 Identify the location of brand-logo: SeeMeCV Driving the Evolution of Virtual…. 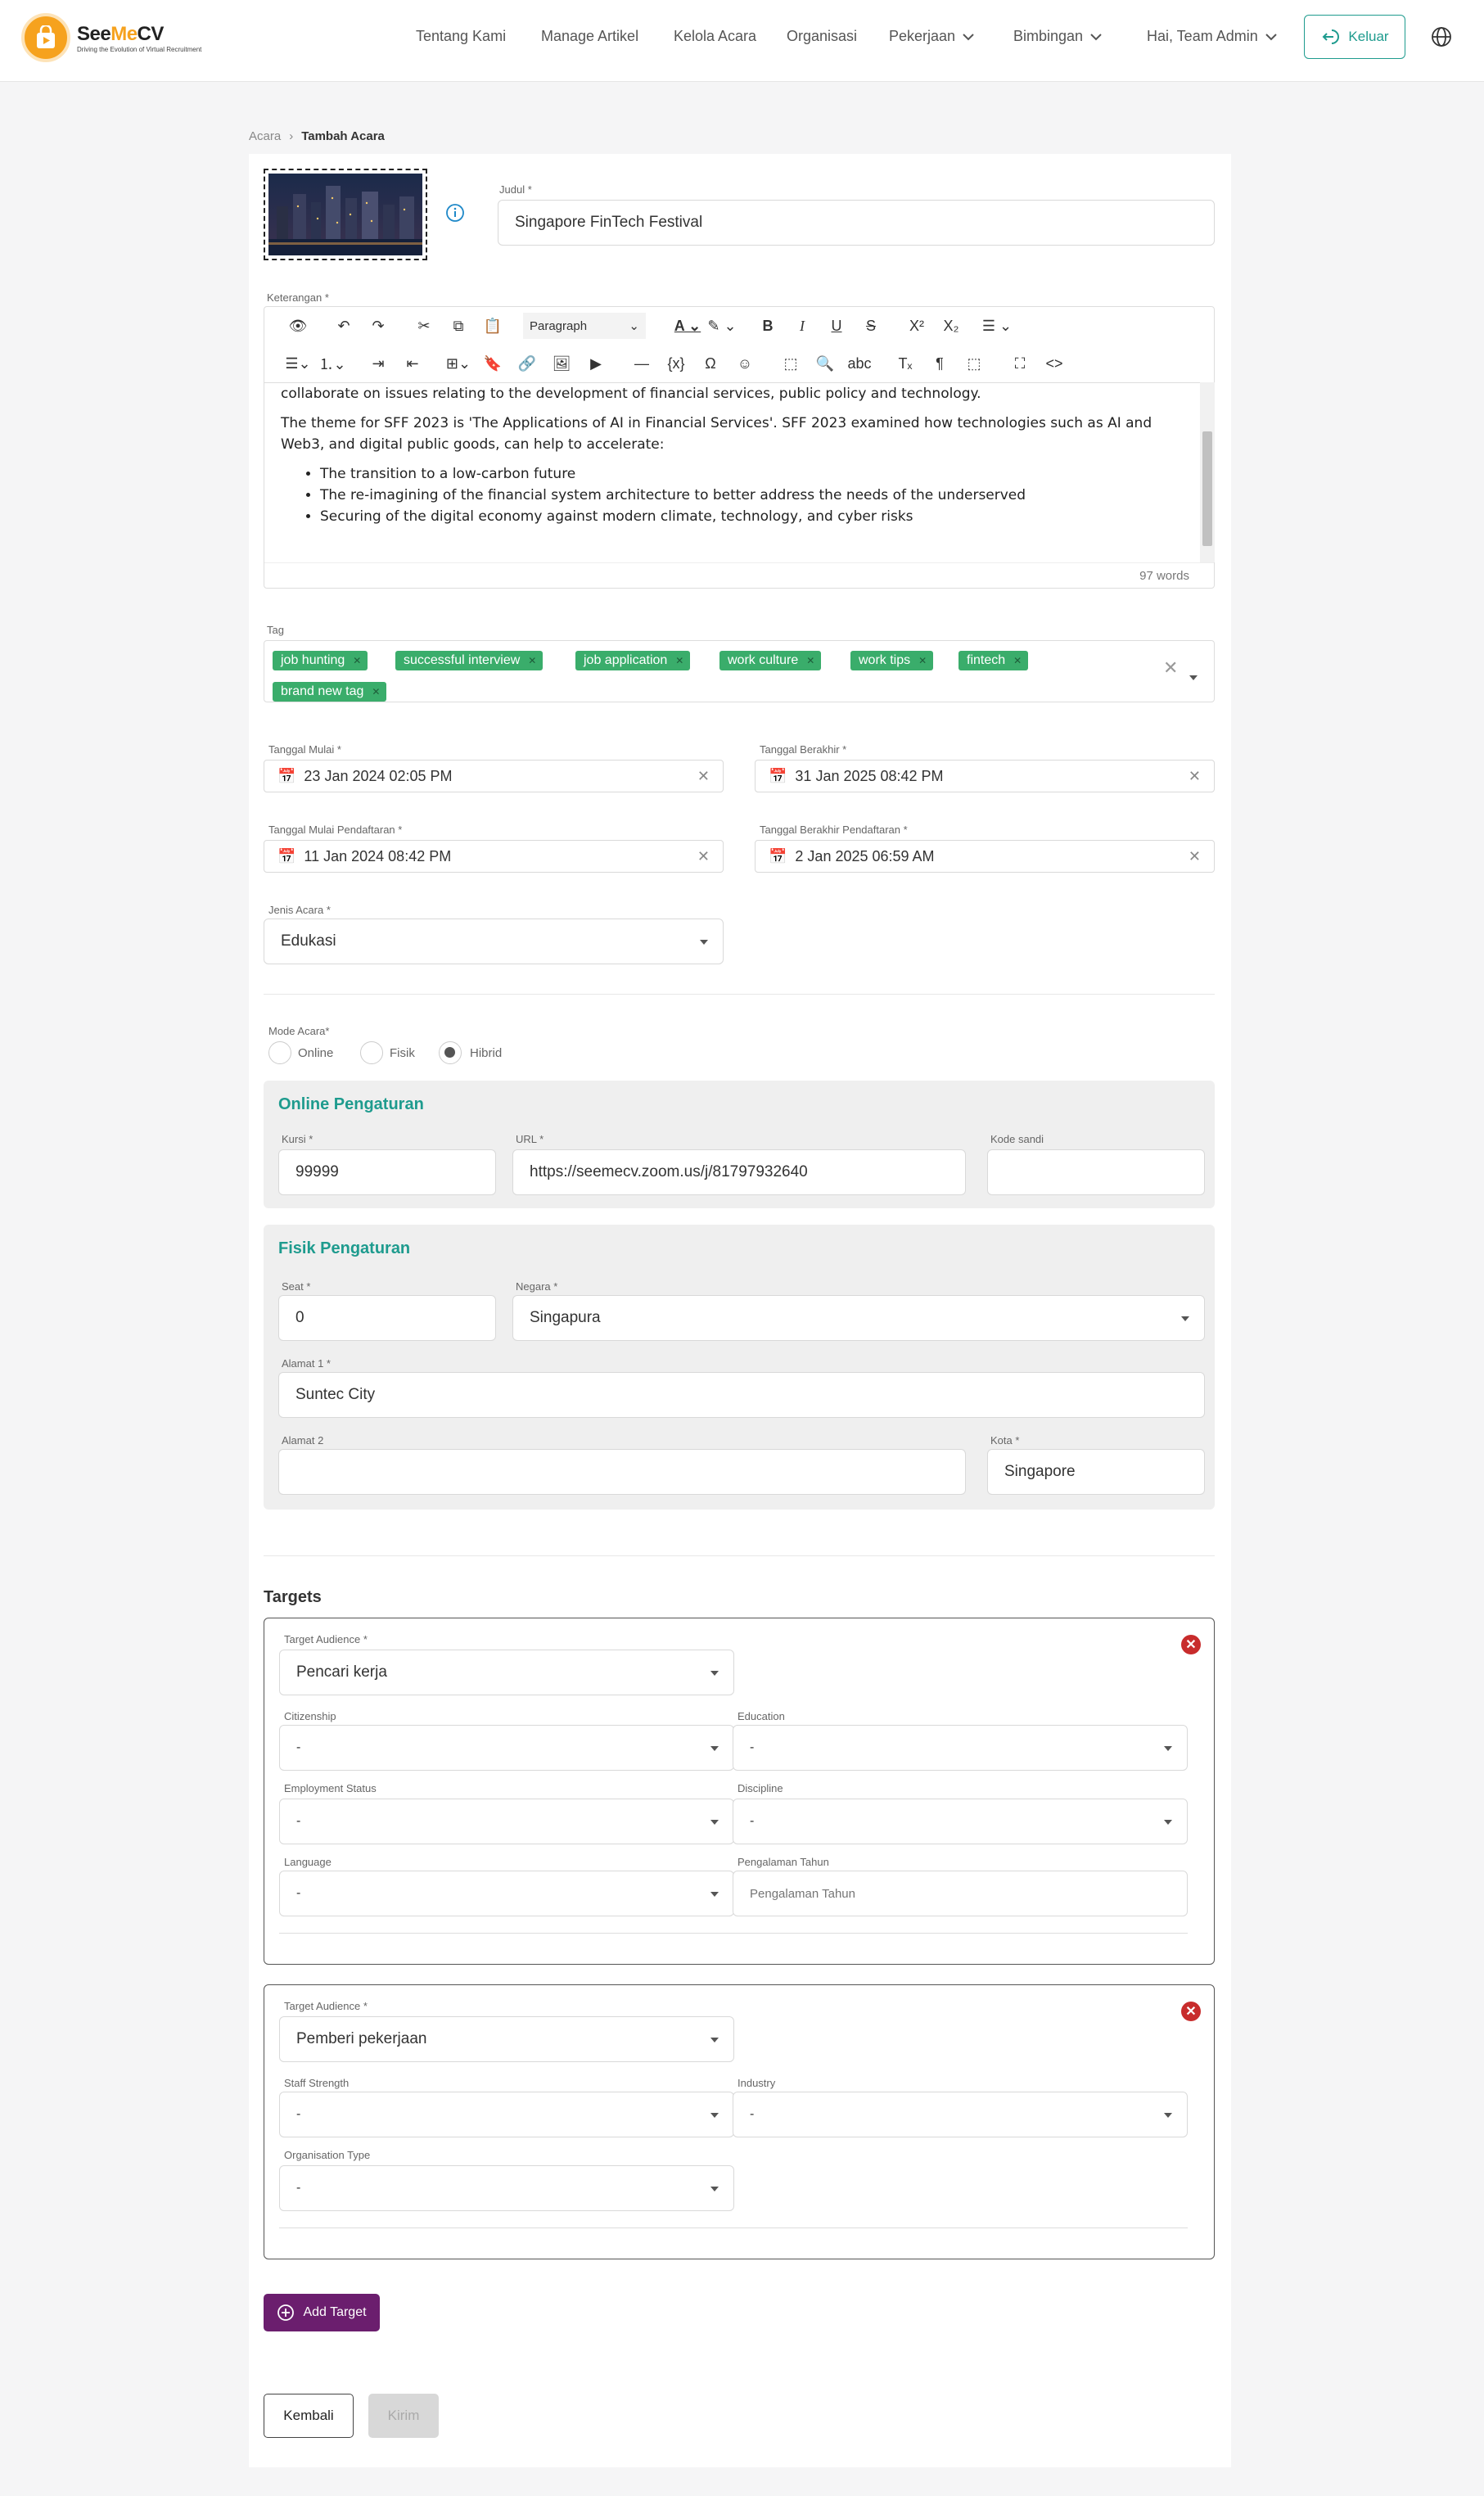
(111, 37).